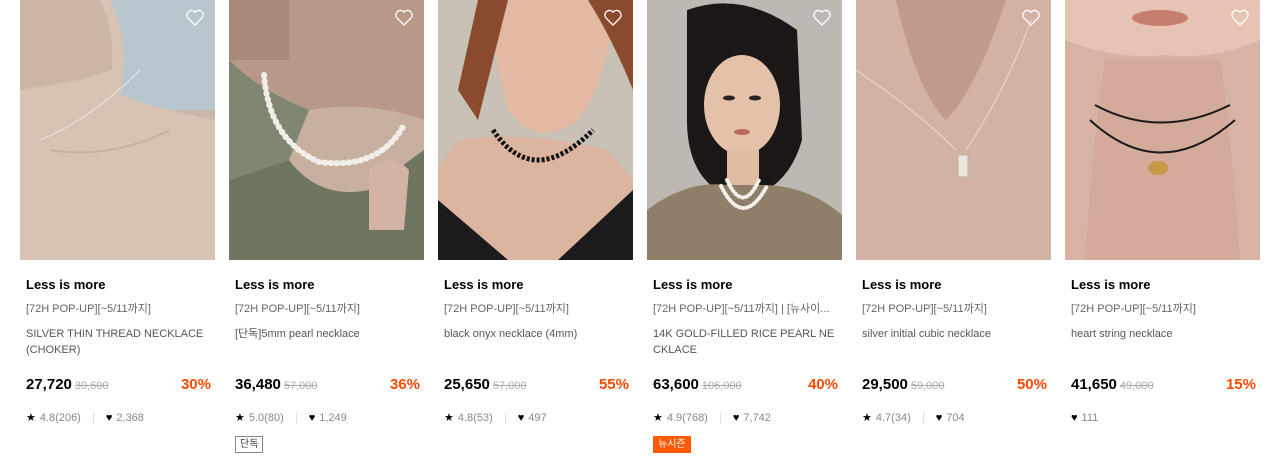 Image resolution: width=1267 pixels, height=470 pixels. I want to click on likes-count: 1,249, so click(333, 418).